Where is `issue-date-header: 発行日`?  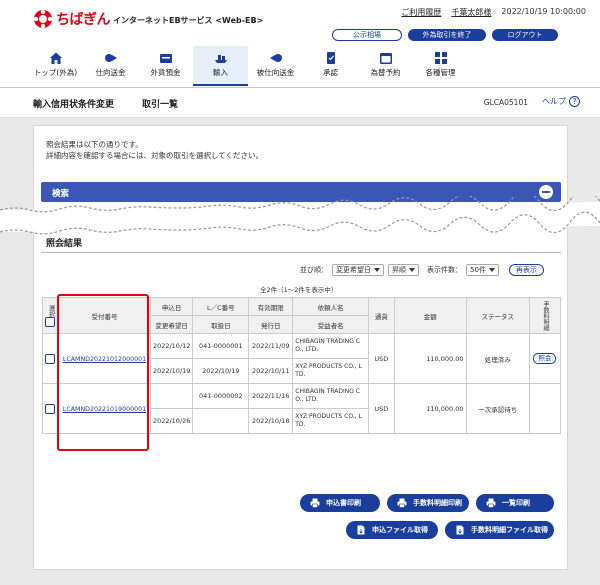 issue-date-header: 発行日 is located at coordinates (271, 324).